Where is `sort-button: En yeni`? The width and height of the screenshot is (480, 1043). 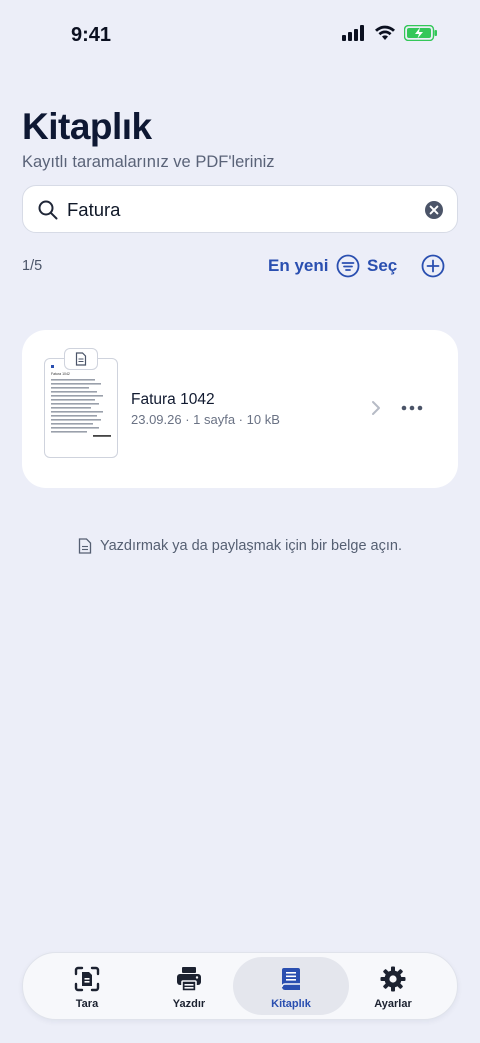 sort-button: En yeni is located at coordinates (314, 266).